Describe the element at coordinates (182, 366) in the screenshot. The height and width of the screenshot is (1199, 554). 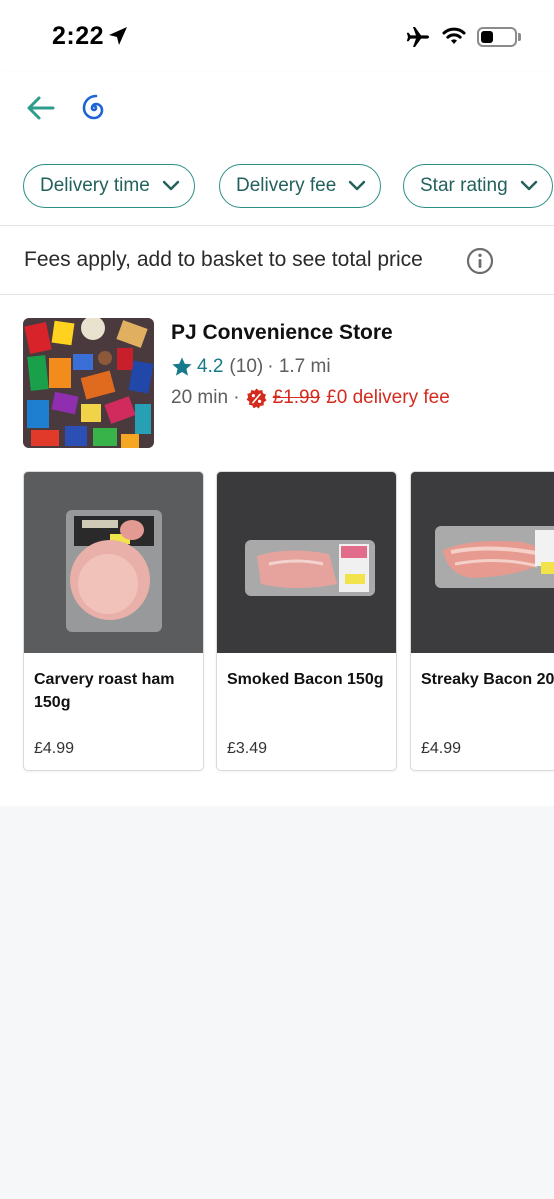
I see `star-icon` at that location.